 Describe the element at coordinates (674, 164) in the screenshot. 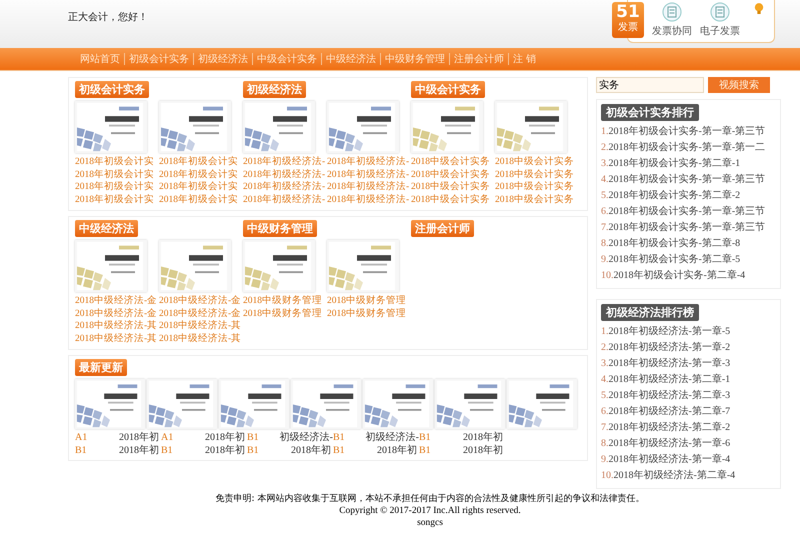

I see `ranking-link: 2018年初级会计实务-第二章-1` at that location.